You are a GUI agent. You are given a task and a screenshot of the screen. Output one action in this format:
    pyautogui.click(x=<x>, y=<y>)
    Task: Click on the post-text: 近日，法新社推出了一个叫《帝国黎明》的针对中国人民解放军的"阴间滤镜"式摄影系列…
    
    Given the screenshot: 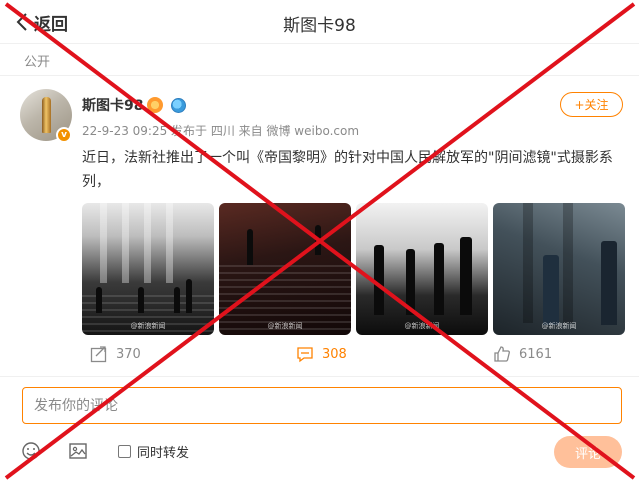 What is the action you would take?
    pyautogui.click(x=347, y=170)
    